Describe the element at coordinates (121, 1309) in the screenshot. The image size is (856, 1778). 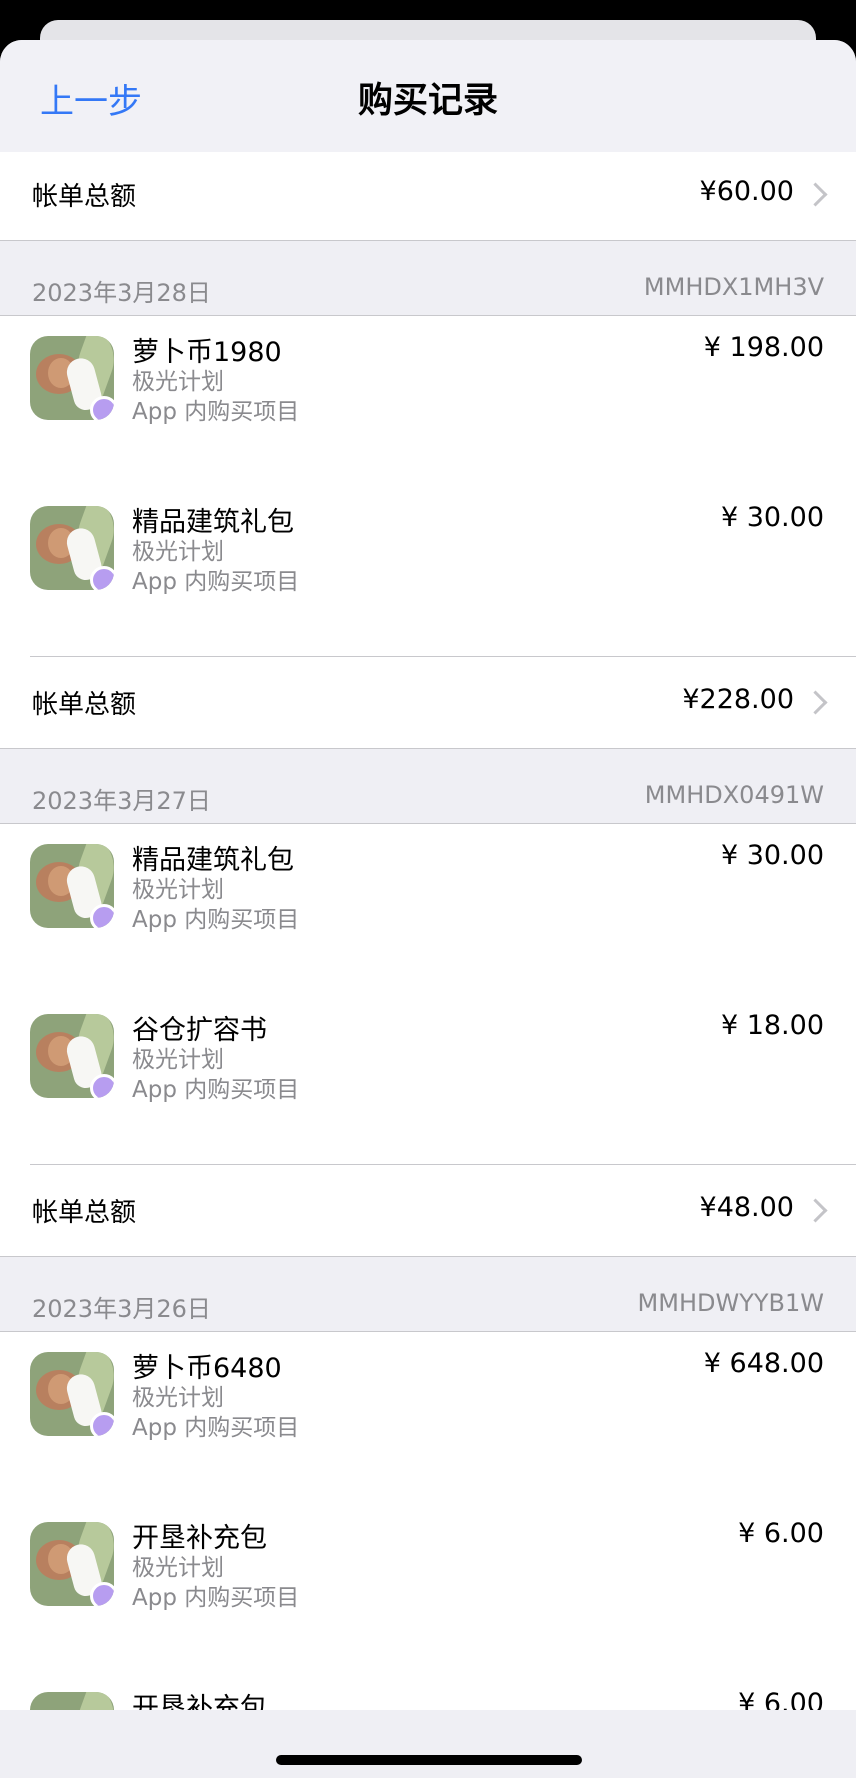
I see `group-date: 2023年3月26日` at that location.